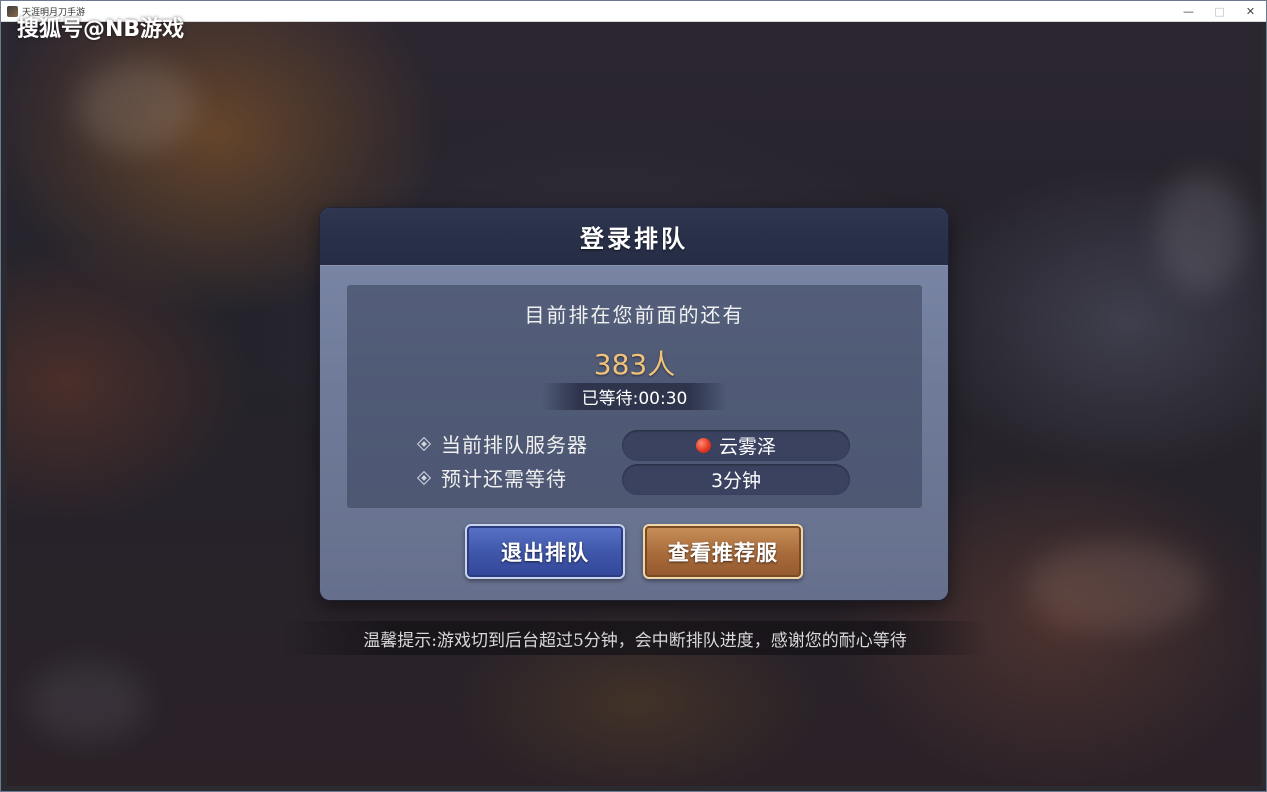  I want to click on server-status-dot-icon, so click(703, 445).